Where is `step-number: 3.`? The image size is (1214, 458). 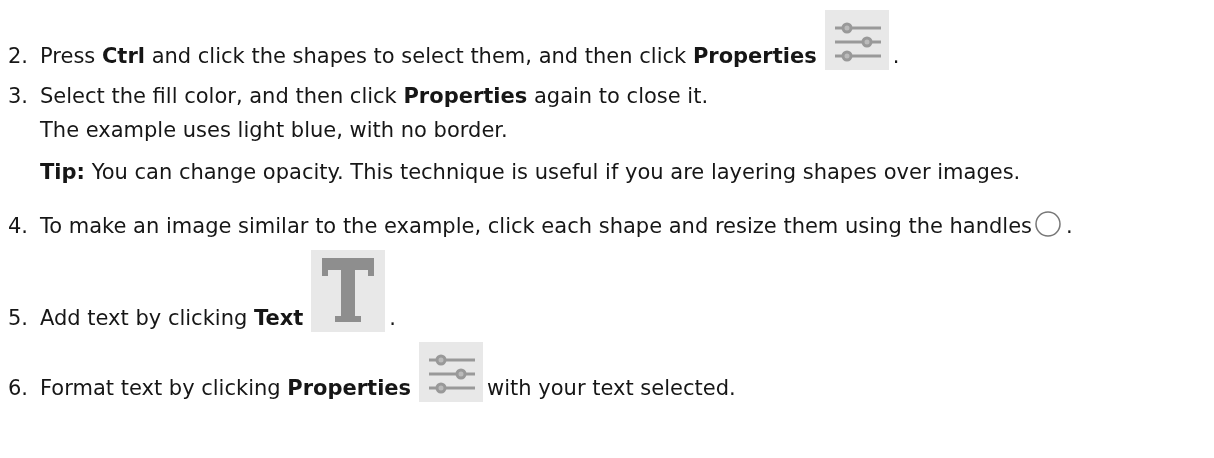 step-number: 3. is located at coordinates (19, 96).